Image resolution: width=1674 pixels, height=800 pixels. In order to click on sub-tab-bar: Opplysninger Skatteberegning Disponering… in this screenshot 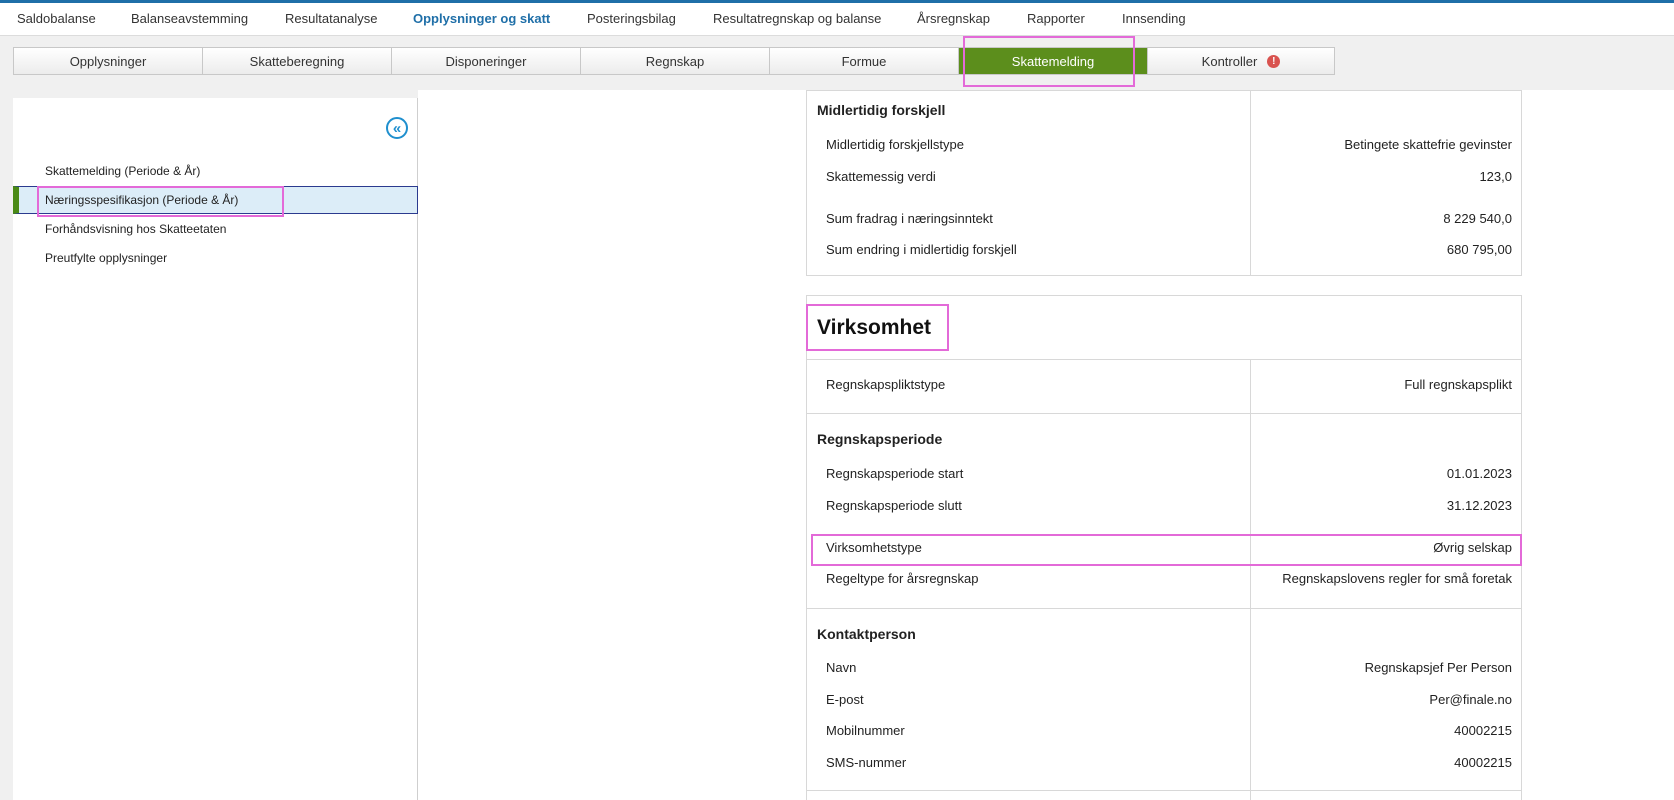, I will do `click(674, 61)`.